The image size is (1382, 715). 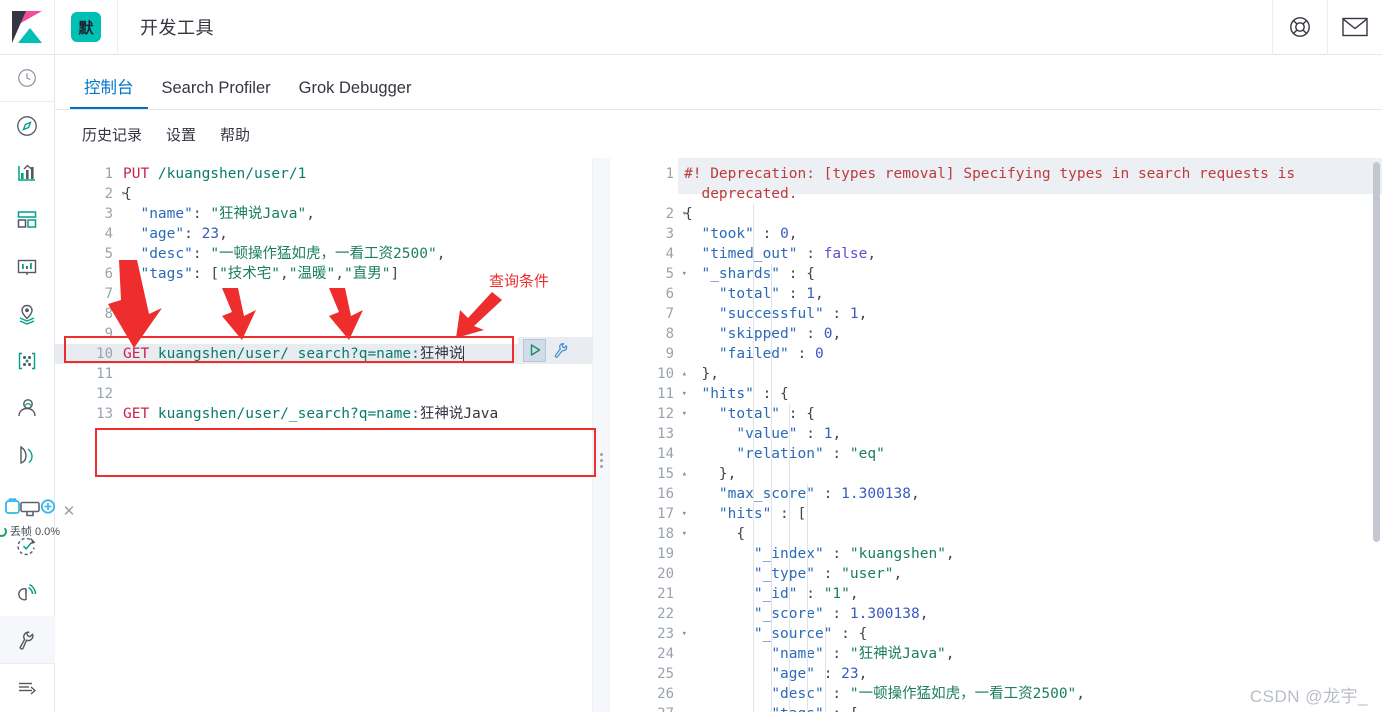 What do you see at coordinates (355, 94) in the screenshot?
I see `tab-grok-debugger: Grok Debugger` at bounding box center [355, 94].